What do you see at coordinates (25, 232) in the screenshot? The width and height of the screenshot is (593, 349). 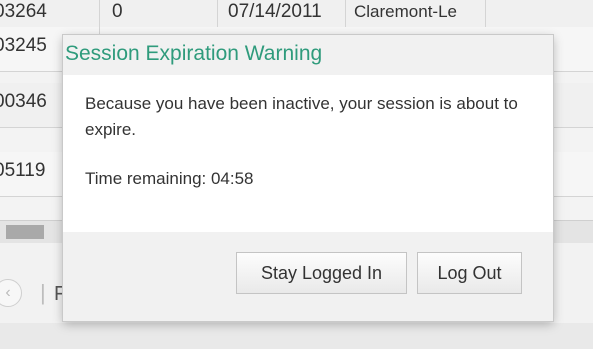 I see `scrollbar-thumb` at bounding box center [25, 232].